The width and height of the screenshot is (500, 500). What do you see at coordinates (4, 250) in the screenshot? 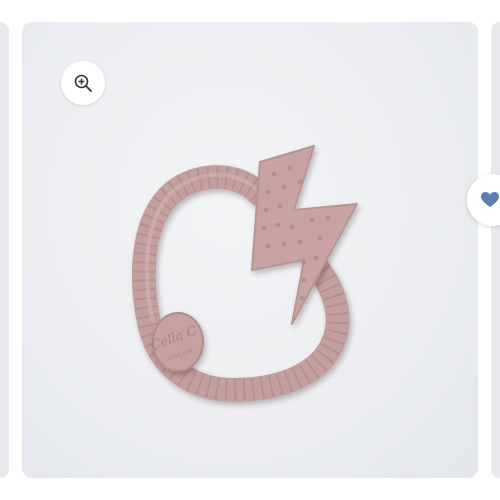
I see `previous-slide-edge` at bounding box center [4, 250].